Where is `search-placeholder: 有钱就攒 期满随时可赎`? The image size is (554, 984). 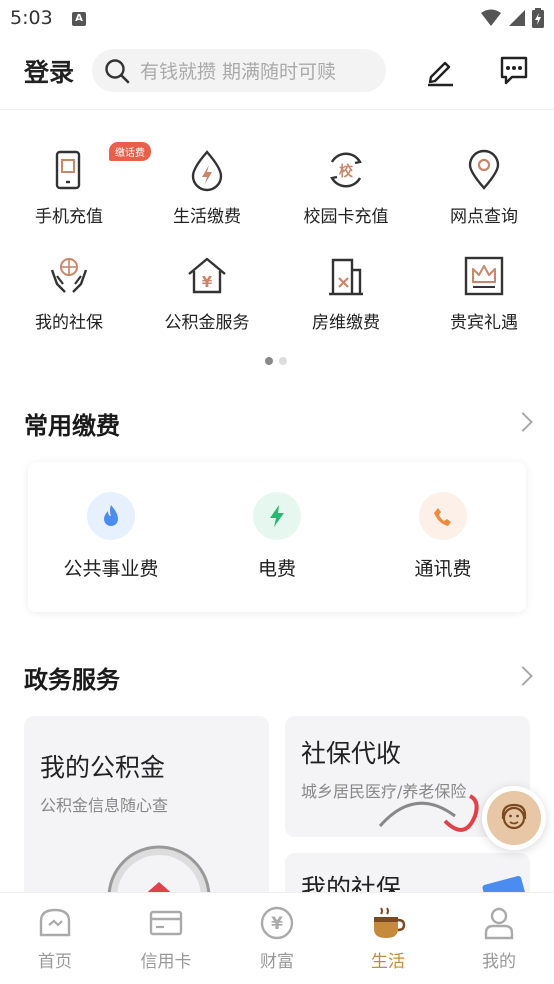 search-placeholder: 有钱就攒 期满随时可赎 is located at coordinates (238, 72).